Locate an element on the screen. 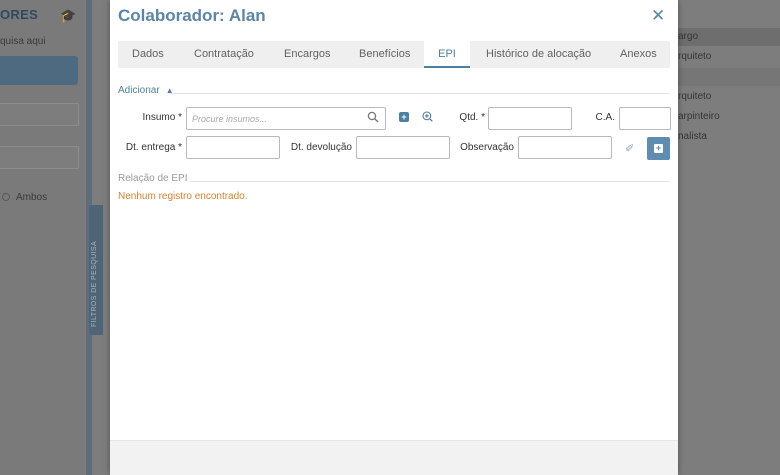  ca-input is located at coordinates (645, 118).